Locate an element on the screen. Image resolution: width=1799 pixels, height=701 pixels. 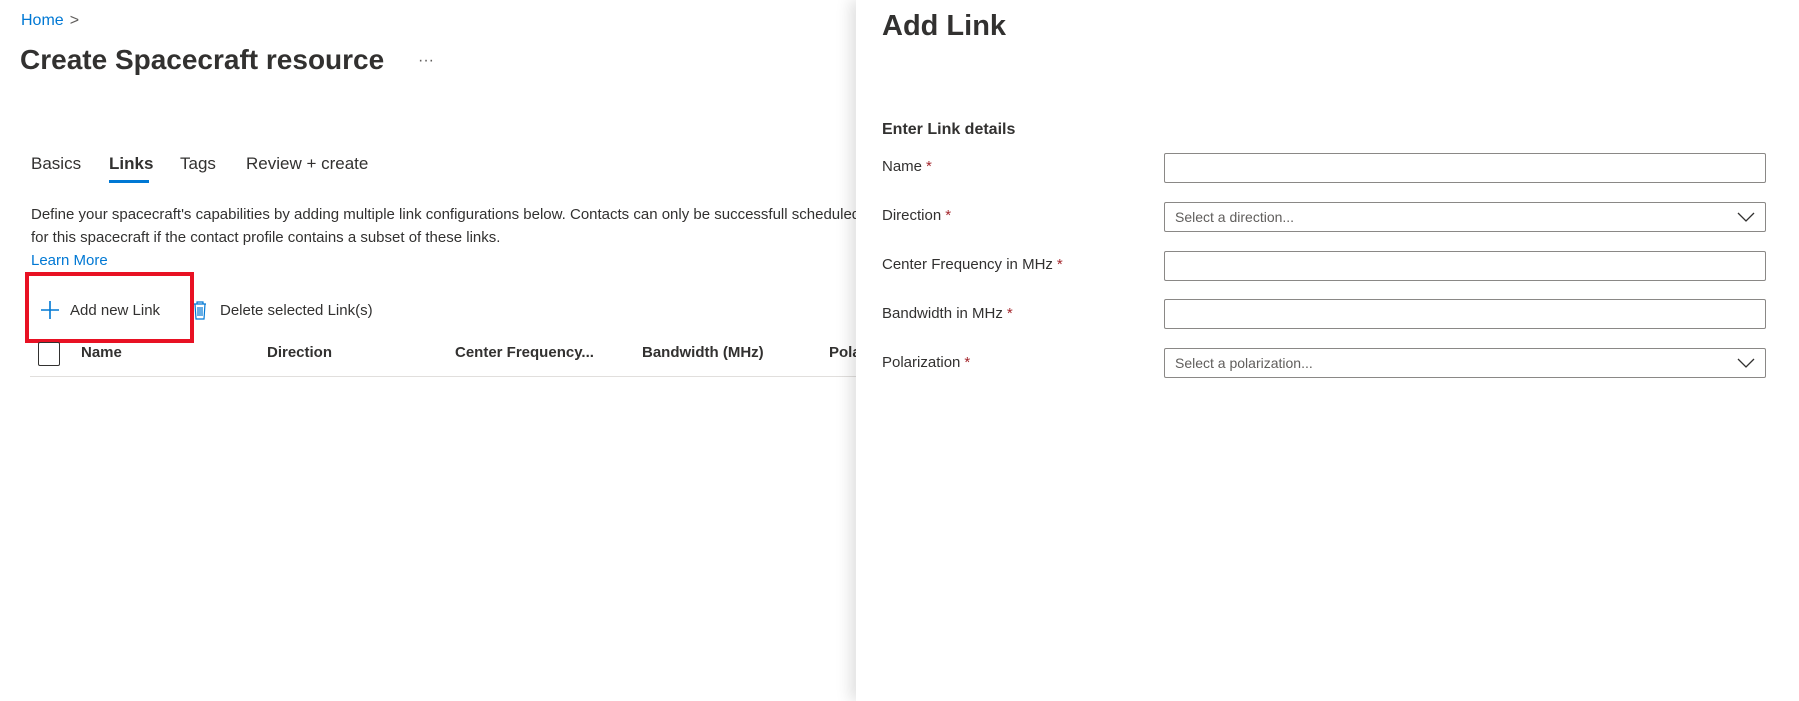
plus-icon is located at coordinates (50, 310).